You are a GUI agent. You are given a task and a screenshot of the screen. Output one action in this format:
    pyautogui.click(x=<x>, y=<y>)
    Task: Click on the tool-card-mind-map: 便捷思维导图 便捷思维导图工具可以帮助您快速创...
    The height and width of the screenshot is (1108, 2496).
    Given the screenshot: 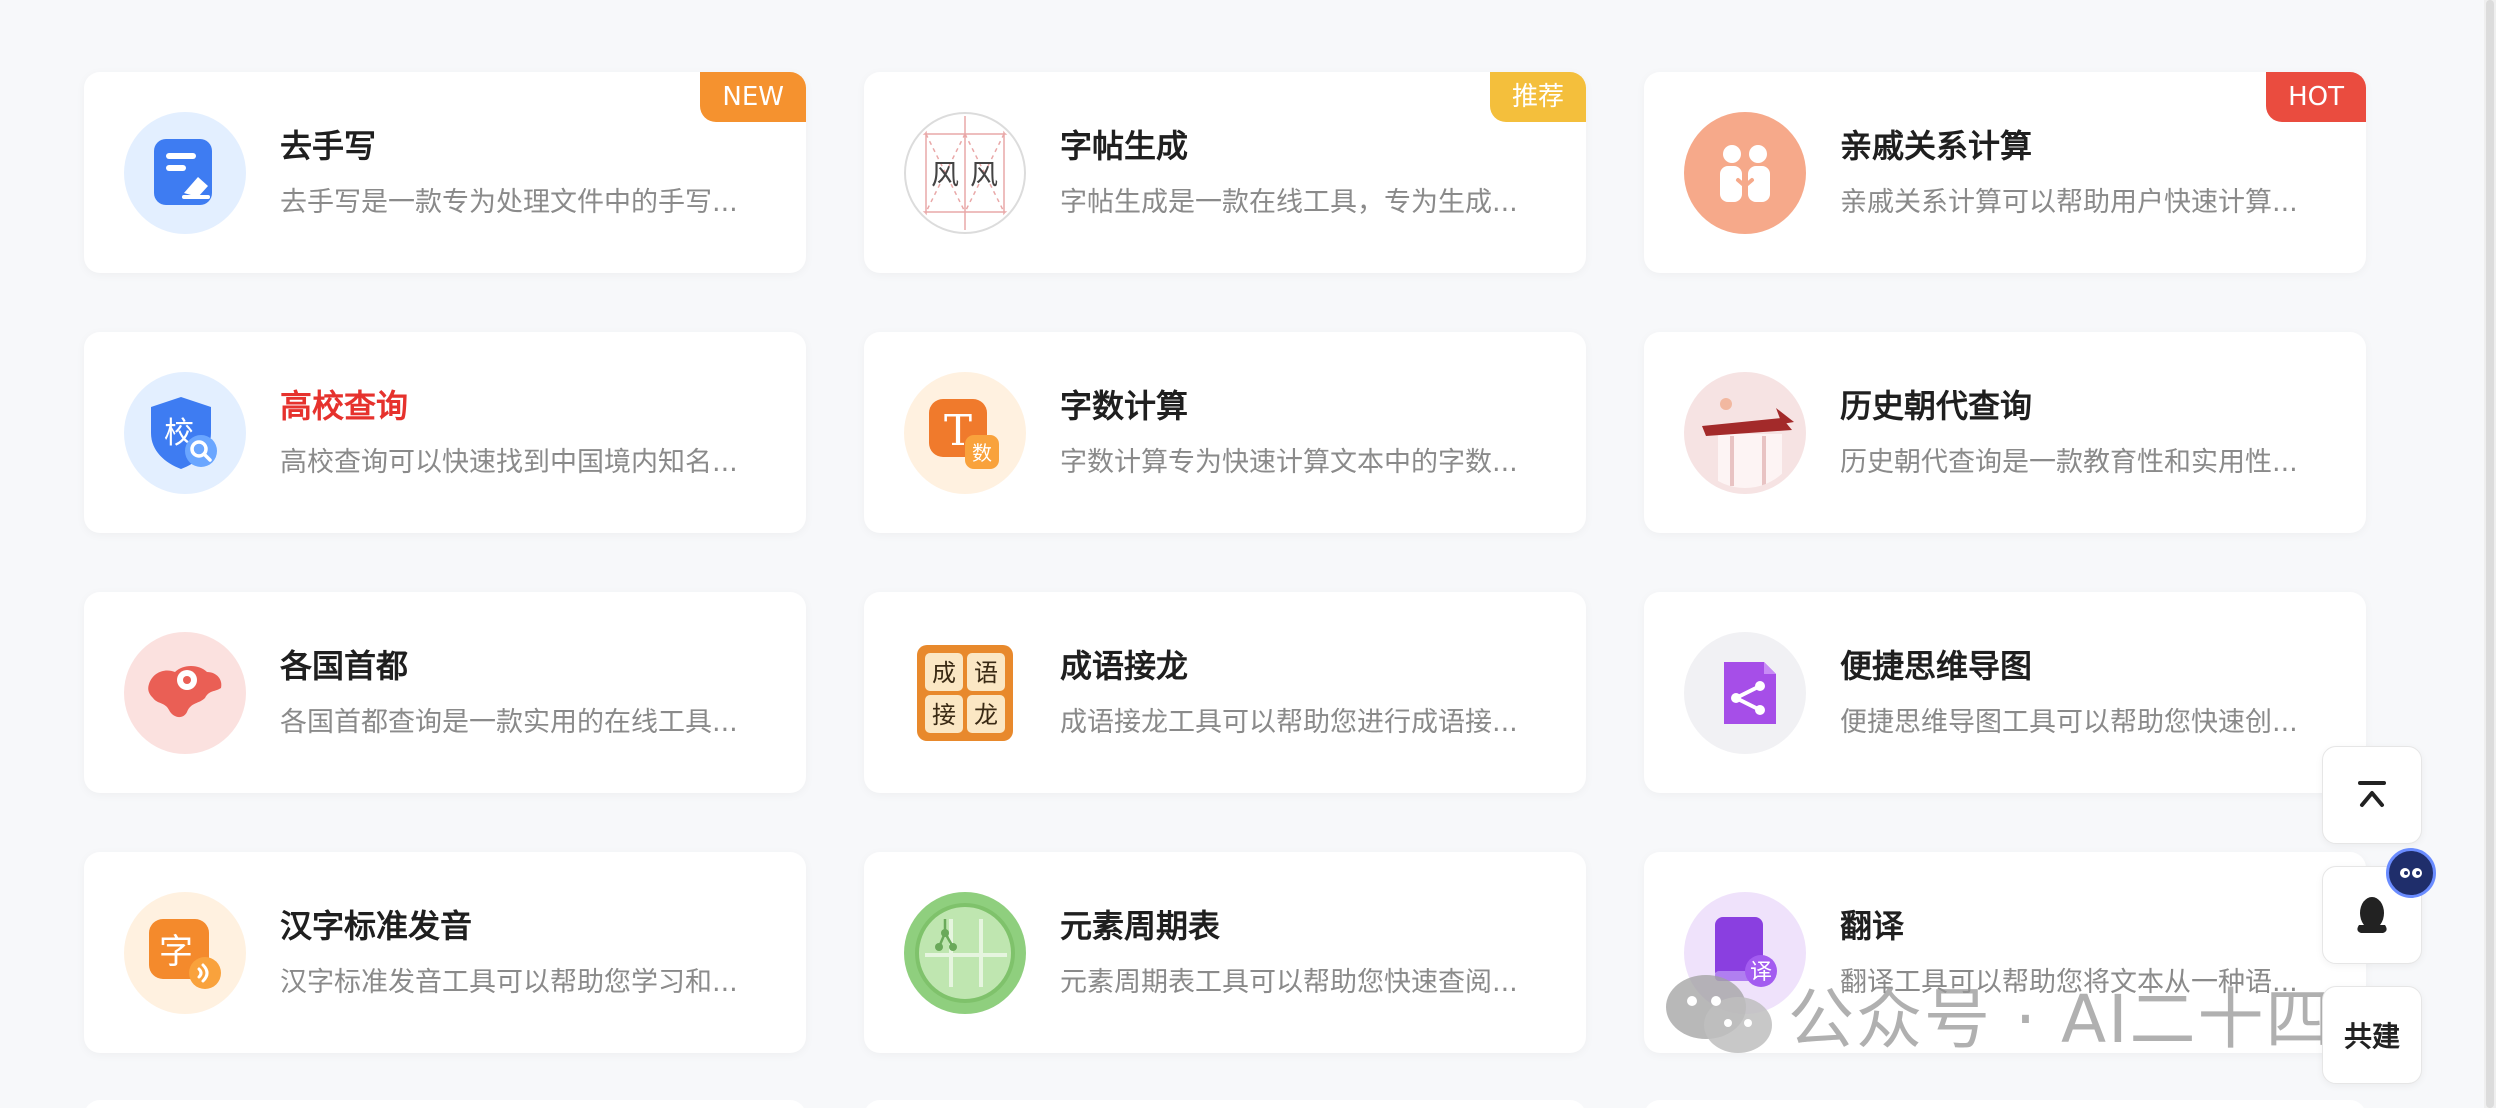 What is the action you would take?
    pyautogui.click(x=2005, y=692)
    